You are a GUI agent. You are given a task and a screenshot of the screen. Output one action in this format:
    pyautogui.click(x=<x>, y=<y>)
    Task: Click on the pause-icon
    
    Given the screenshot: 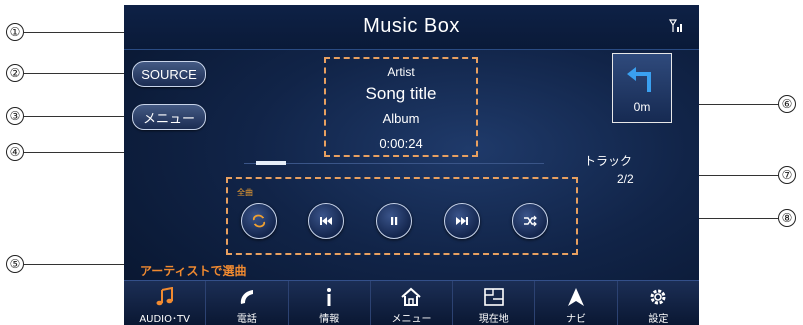 What is the action you would take?
    pyautogui.click(x=394, y=221)
    